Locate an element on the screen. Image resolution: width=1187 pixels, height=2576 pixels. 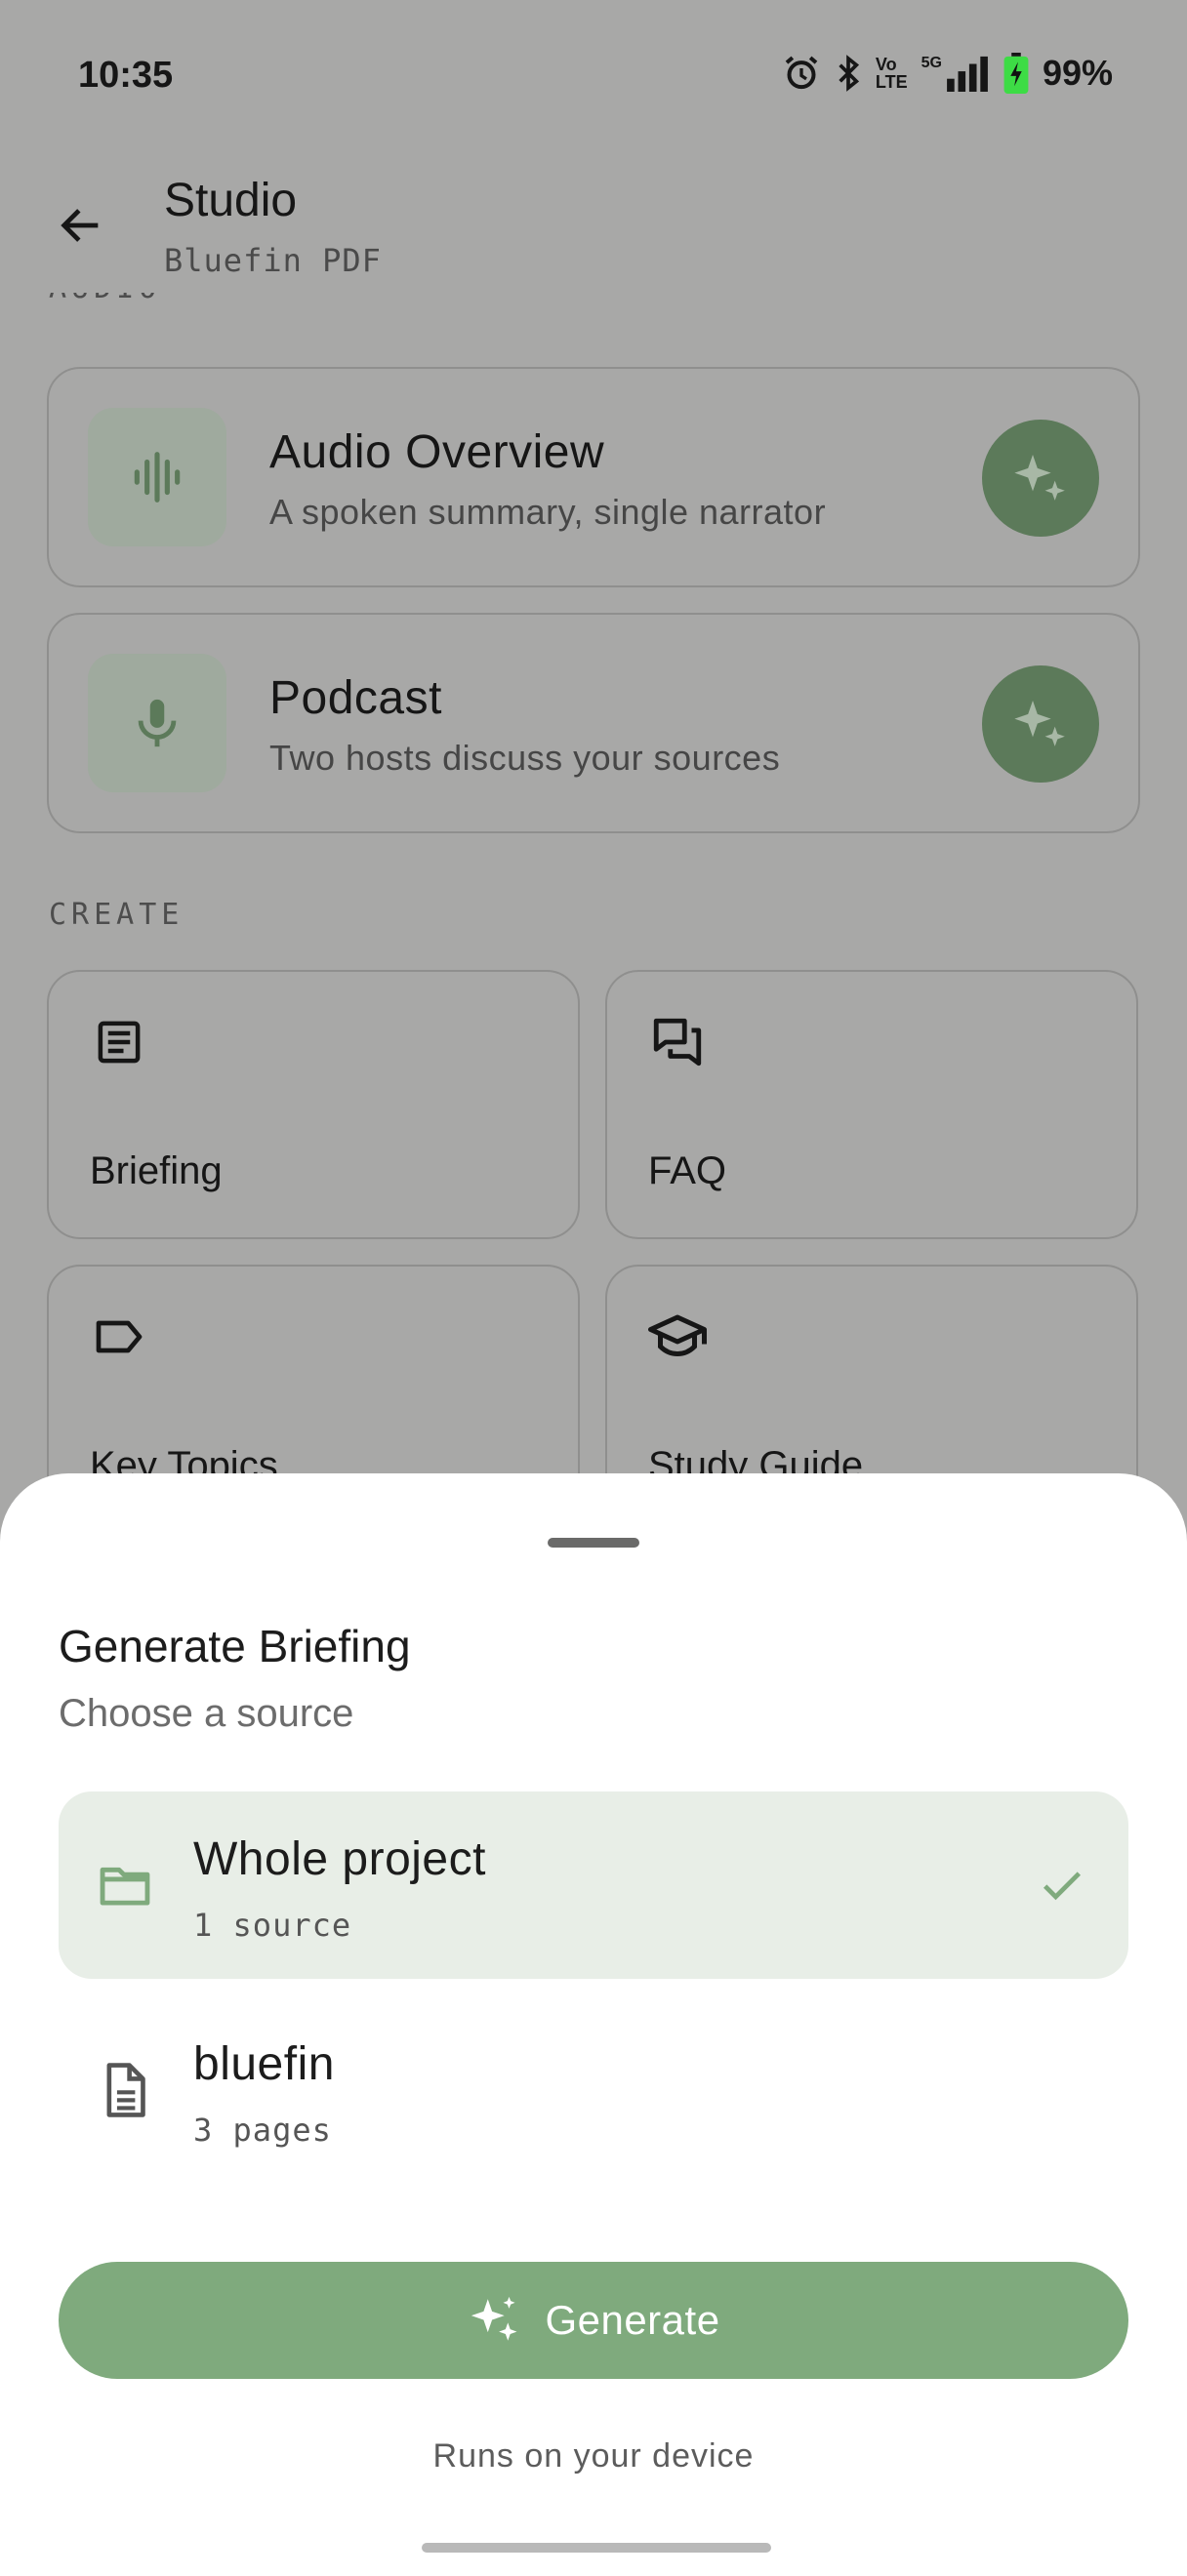
generate-button-label: Generate is located at coordinates (632, 2320).